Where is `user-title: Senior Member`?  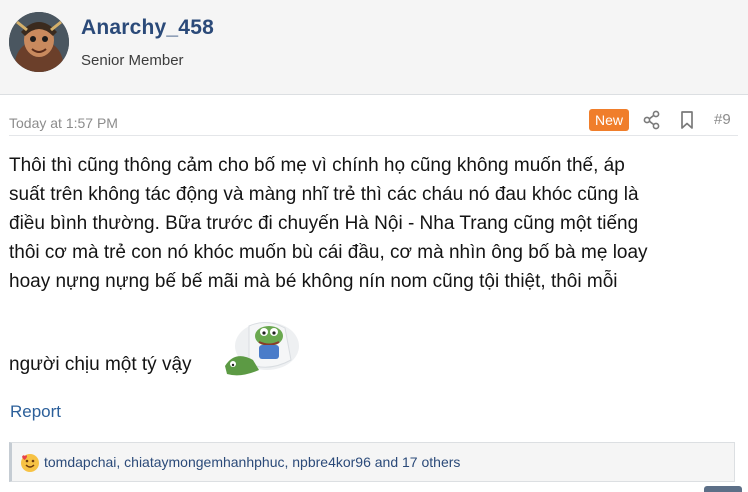
user-title: Senior Member is located at coordinates (132, 60).